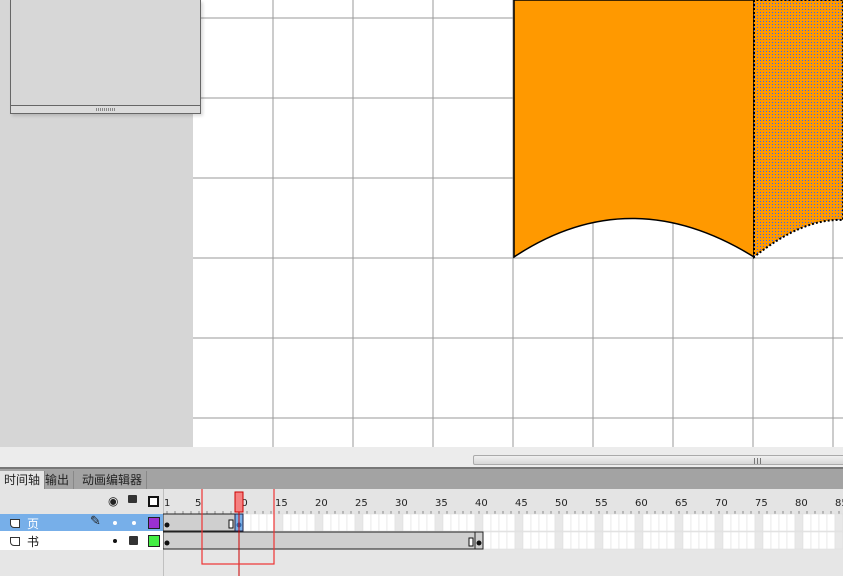 The height and width of the screenshot is (576, 843). I want to click on resize-grip, so click(106, 109).